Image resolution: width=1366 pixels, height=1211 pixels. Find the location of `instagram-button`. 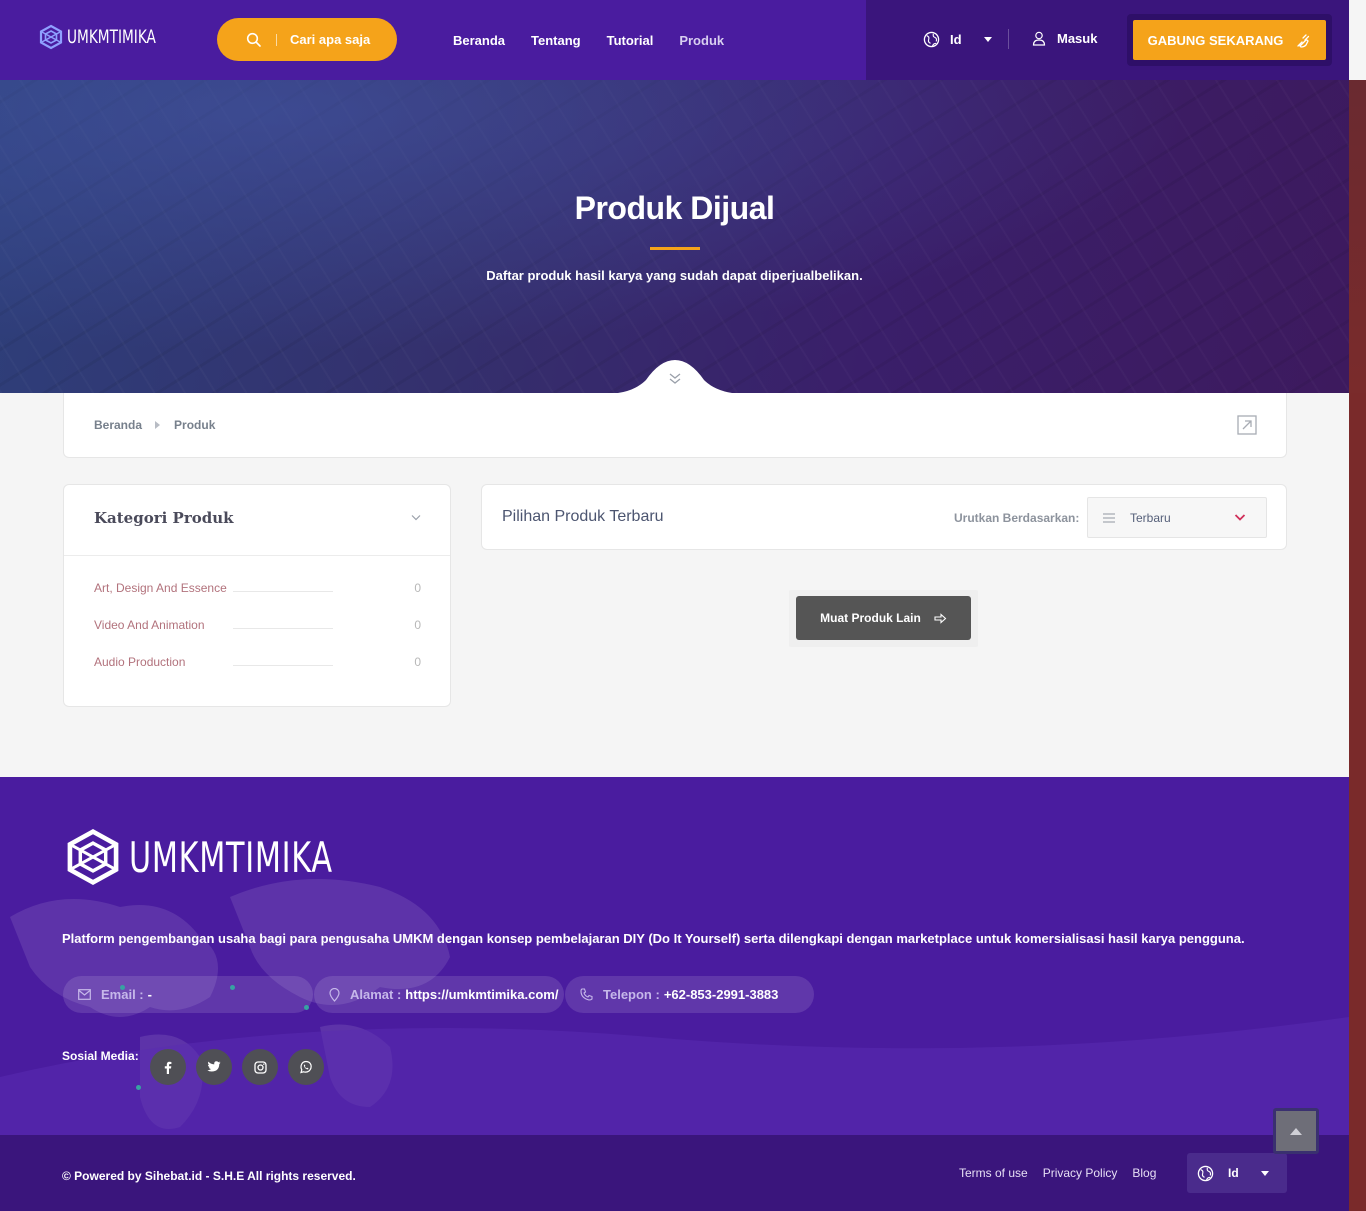

instagram-button is located at coordinates (260, 1067).